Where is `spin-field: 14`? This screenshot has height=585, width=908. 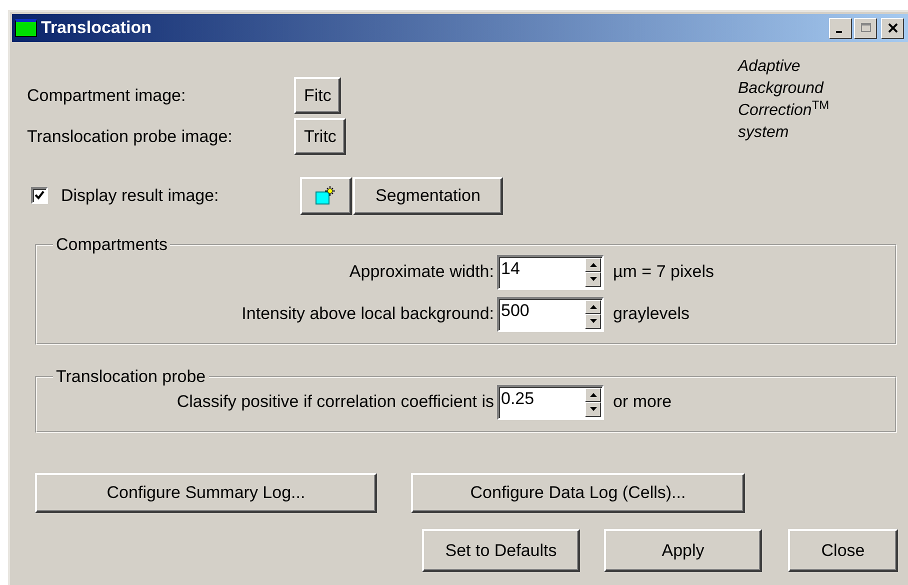 spin-field: 14 is located at coordinates (550, 272).